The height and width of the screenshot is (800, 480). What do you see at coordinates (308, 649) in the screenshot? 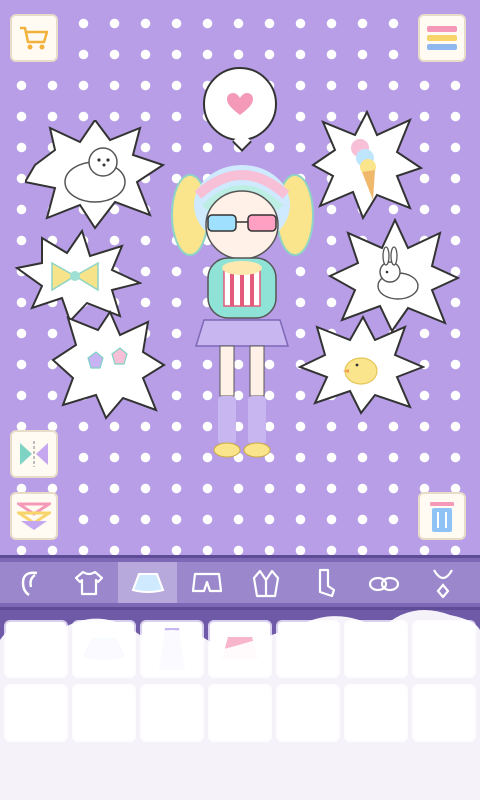
I see `item-slot-white-skirt` at bounding box center [308, 649].